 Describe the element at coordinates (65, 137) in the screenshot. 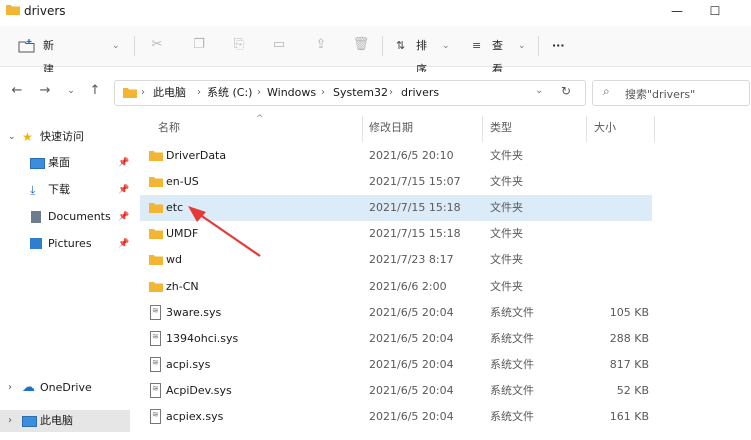

I see `sidebar-item-quick-access: ⌄ ★ 快速访问` at that location.